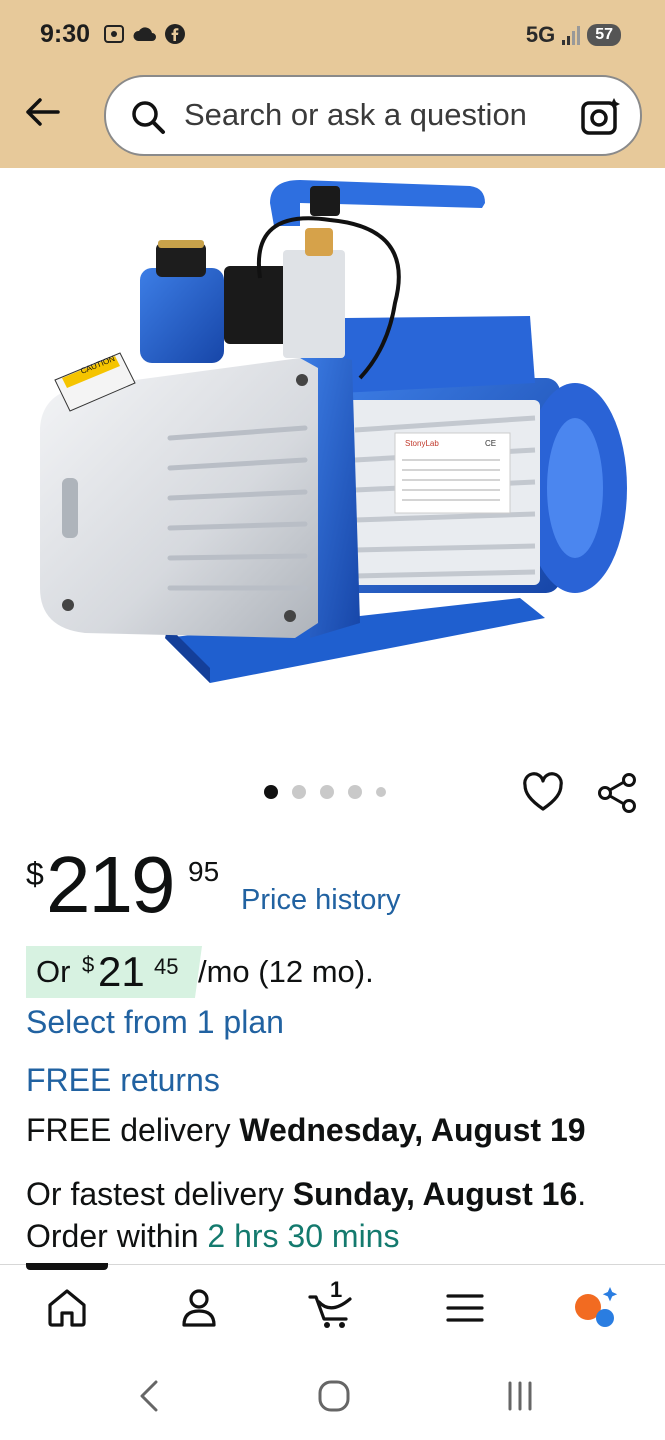 This screenshot has width=665, height=1440. What do you see at coordinates (35, 874) in the screenshot?
I see `price-symbol: $` at bounding box center [35, 874].